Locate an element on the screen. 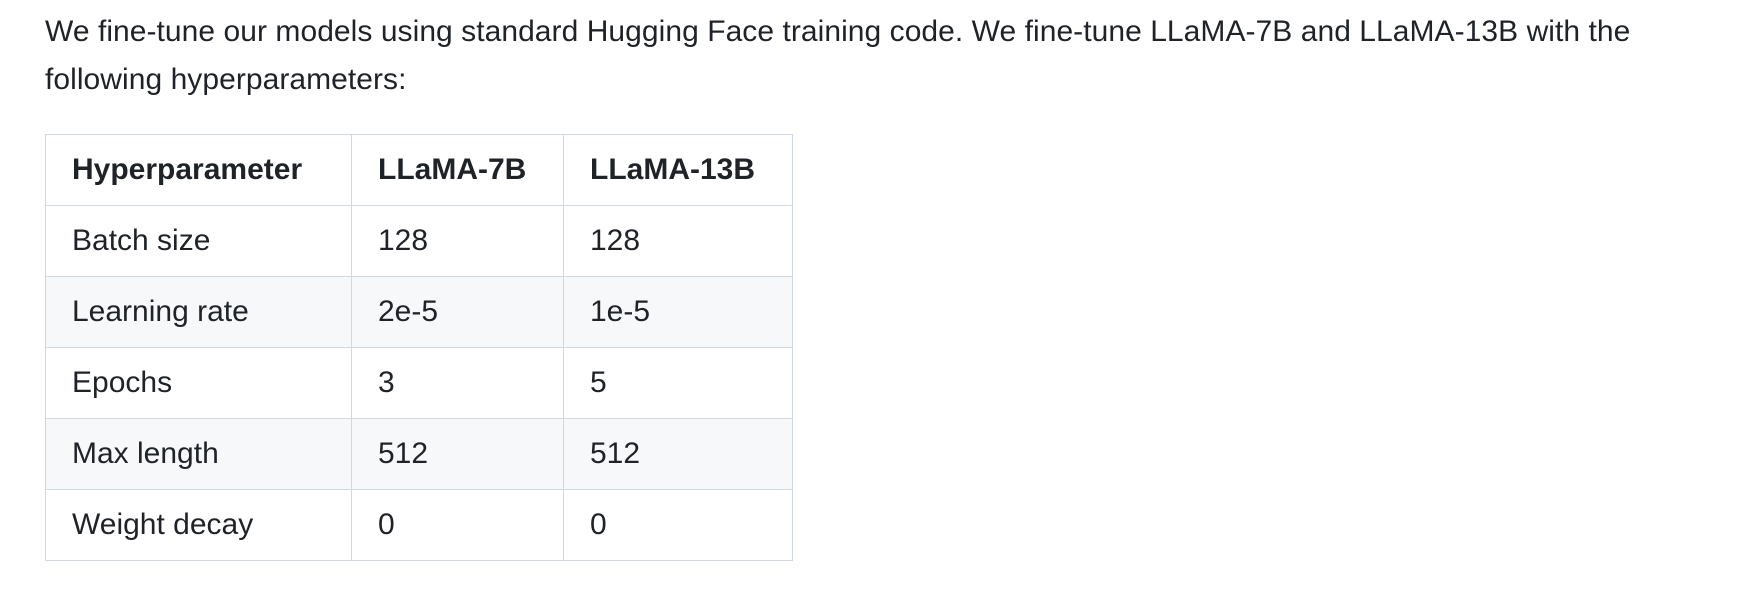  cell-hyperparameter: Learning rate is located at coordinates (198, 312).